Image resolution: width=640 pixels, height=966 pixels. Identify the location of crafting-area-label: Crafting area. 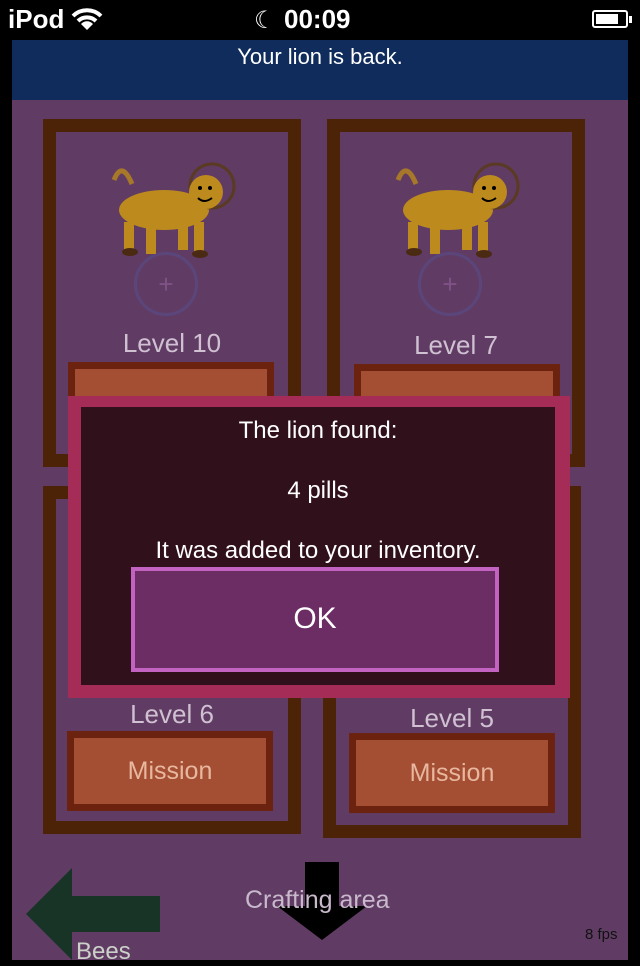
(317, 900).